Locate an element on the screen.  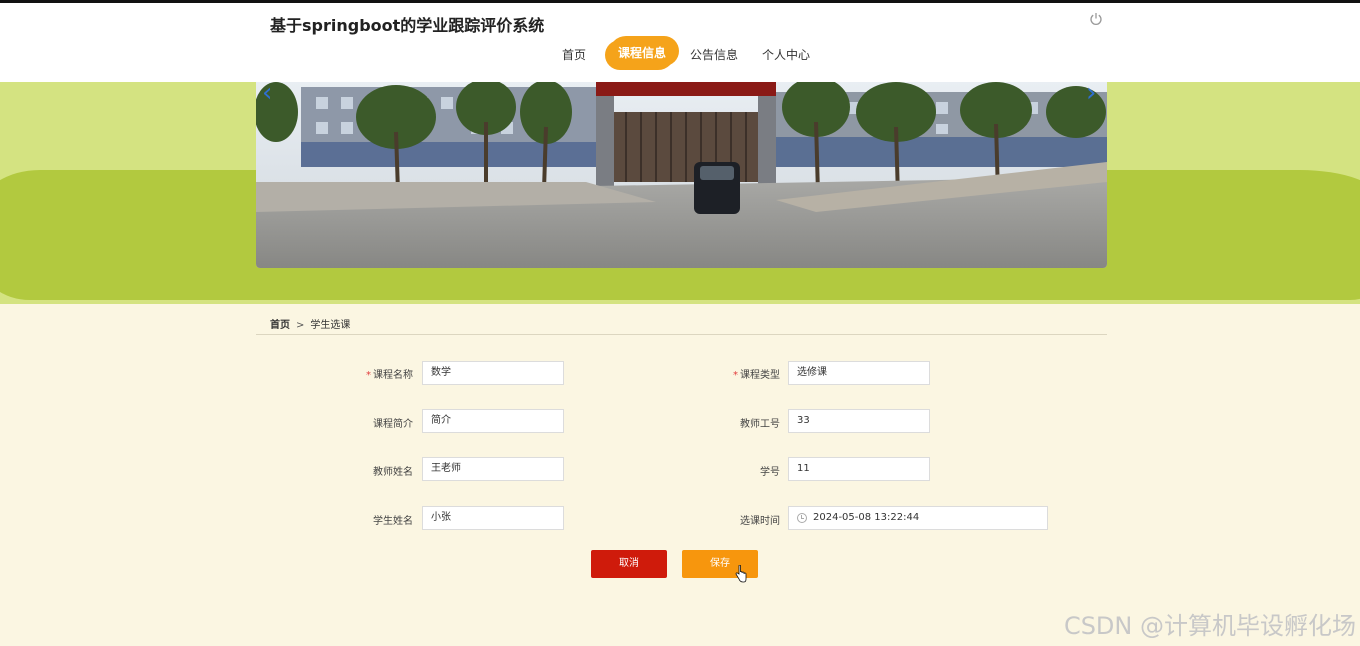
student-name-field: 小张 is located at coordinates (493, 518).